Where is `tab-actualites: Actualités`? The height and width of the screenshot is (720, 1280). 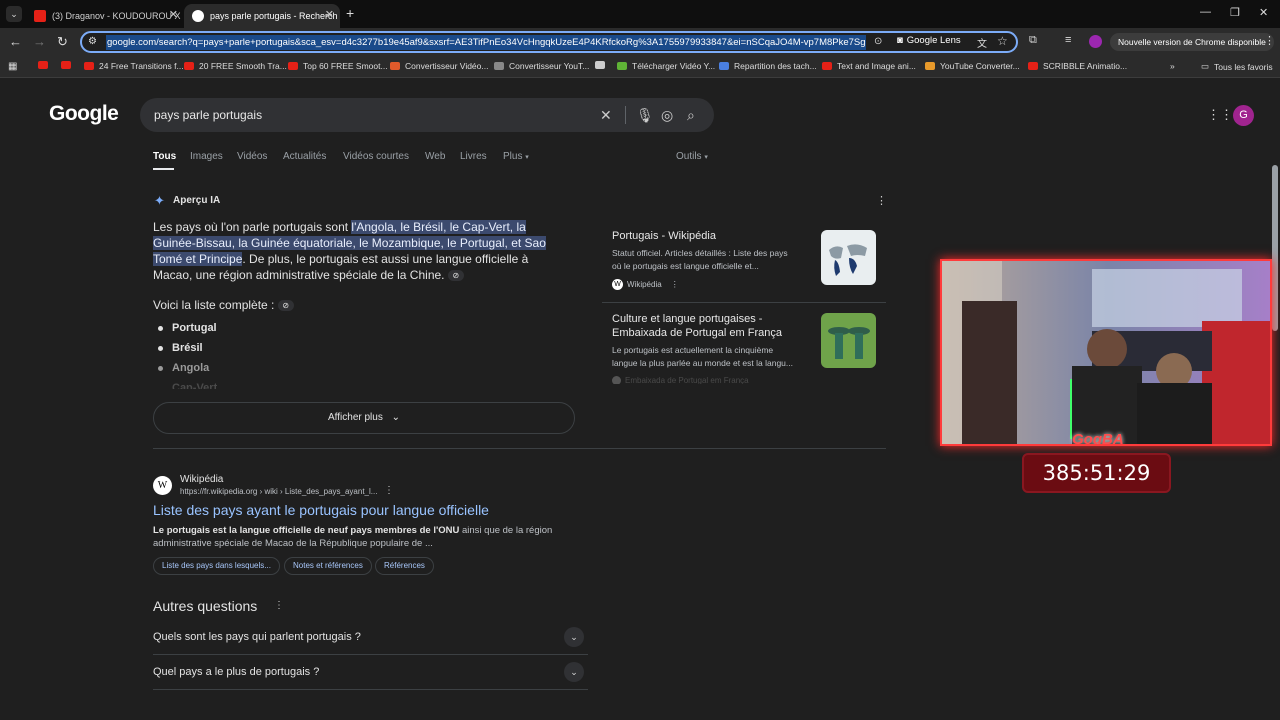 tab-actualites: Actualités is located at coordinates (304, 156).